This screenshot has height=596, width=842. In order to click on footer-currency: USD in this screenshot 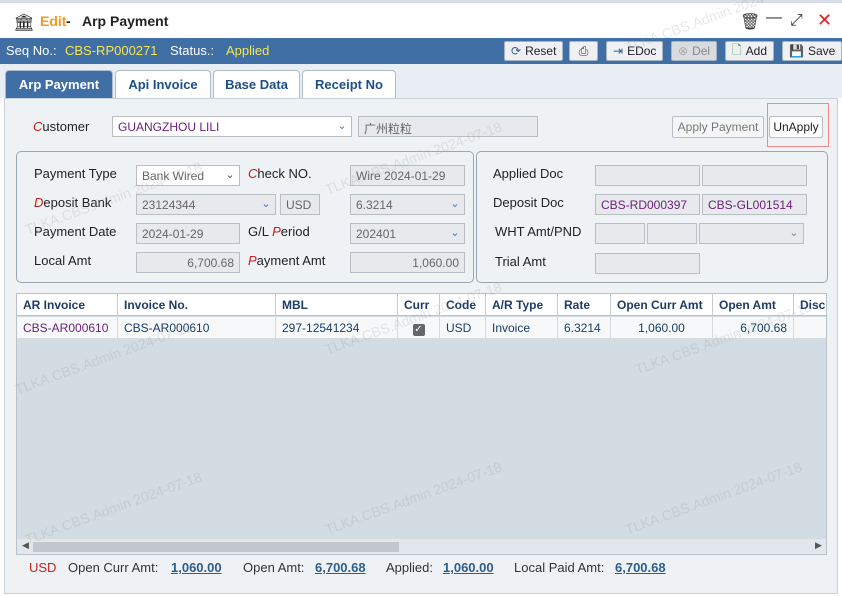, I will do `click(43, 567)`.